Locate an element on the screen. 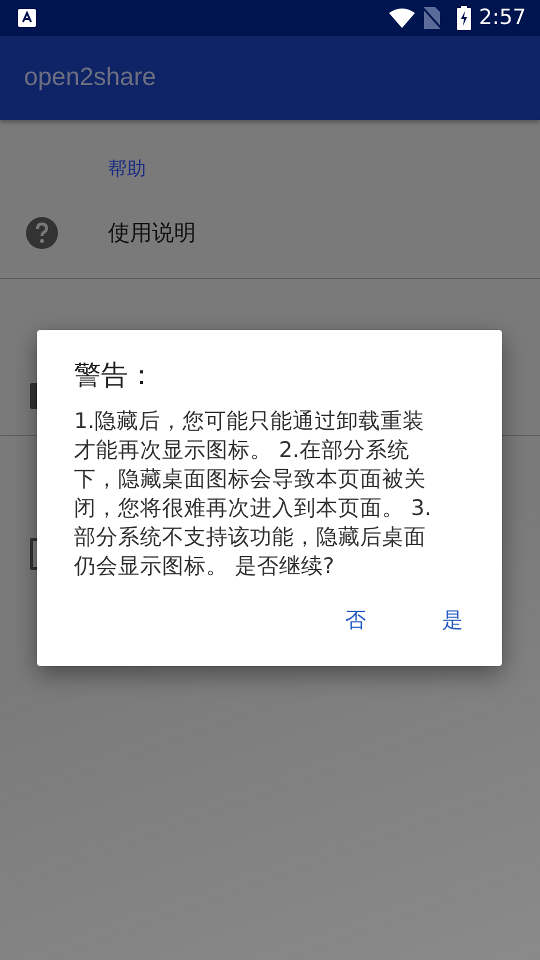 The height and width of the screenshot is (960, 540). dialog-title: 警告： is located at coordinates (115, 376).